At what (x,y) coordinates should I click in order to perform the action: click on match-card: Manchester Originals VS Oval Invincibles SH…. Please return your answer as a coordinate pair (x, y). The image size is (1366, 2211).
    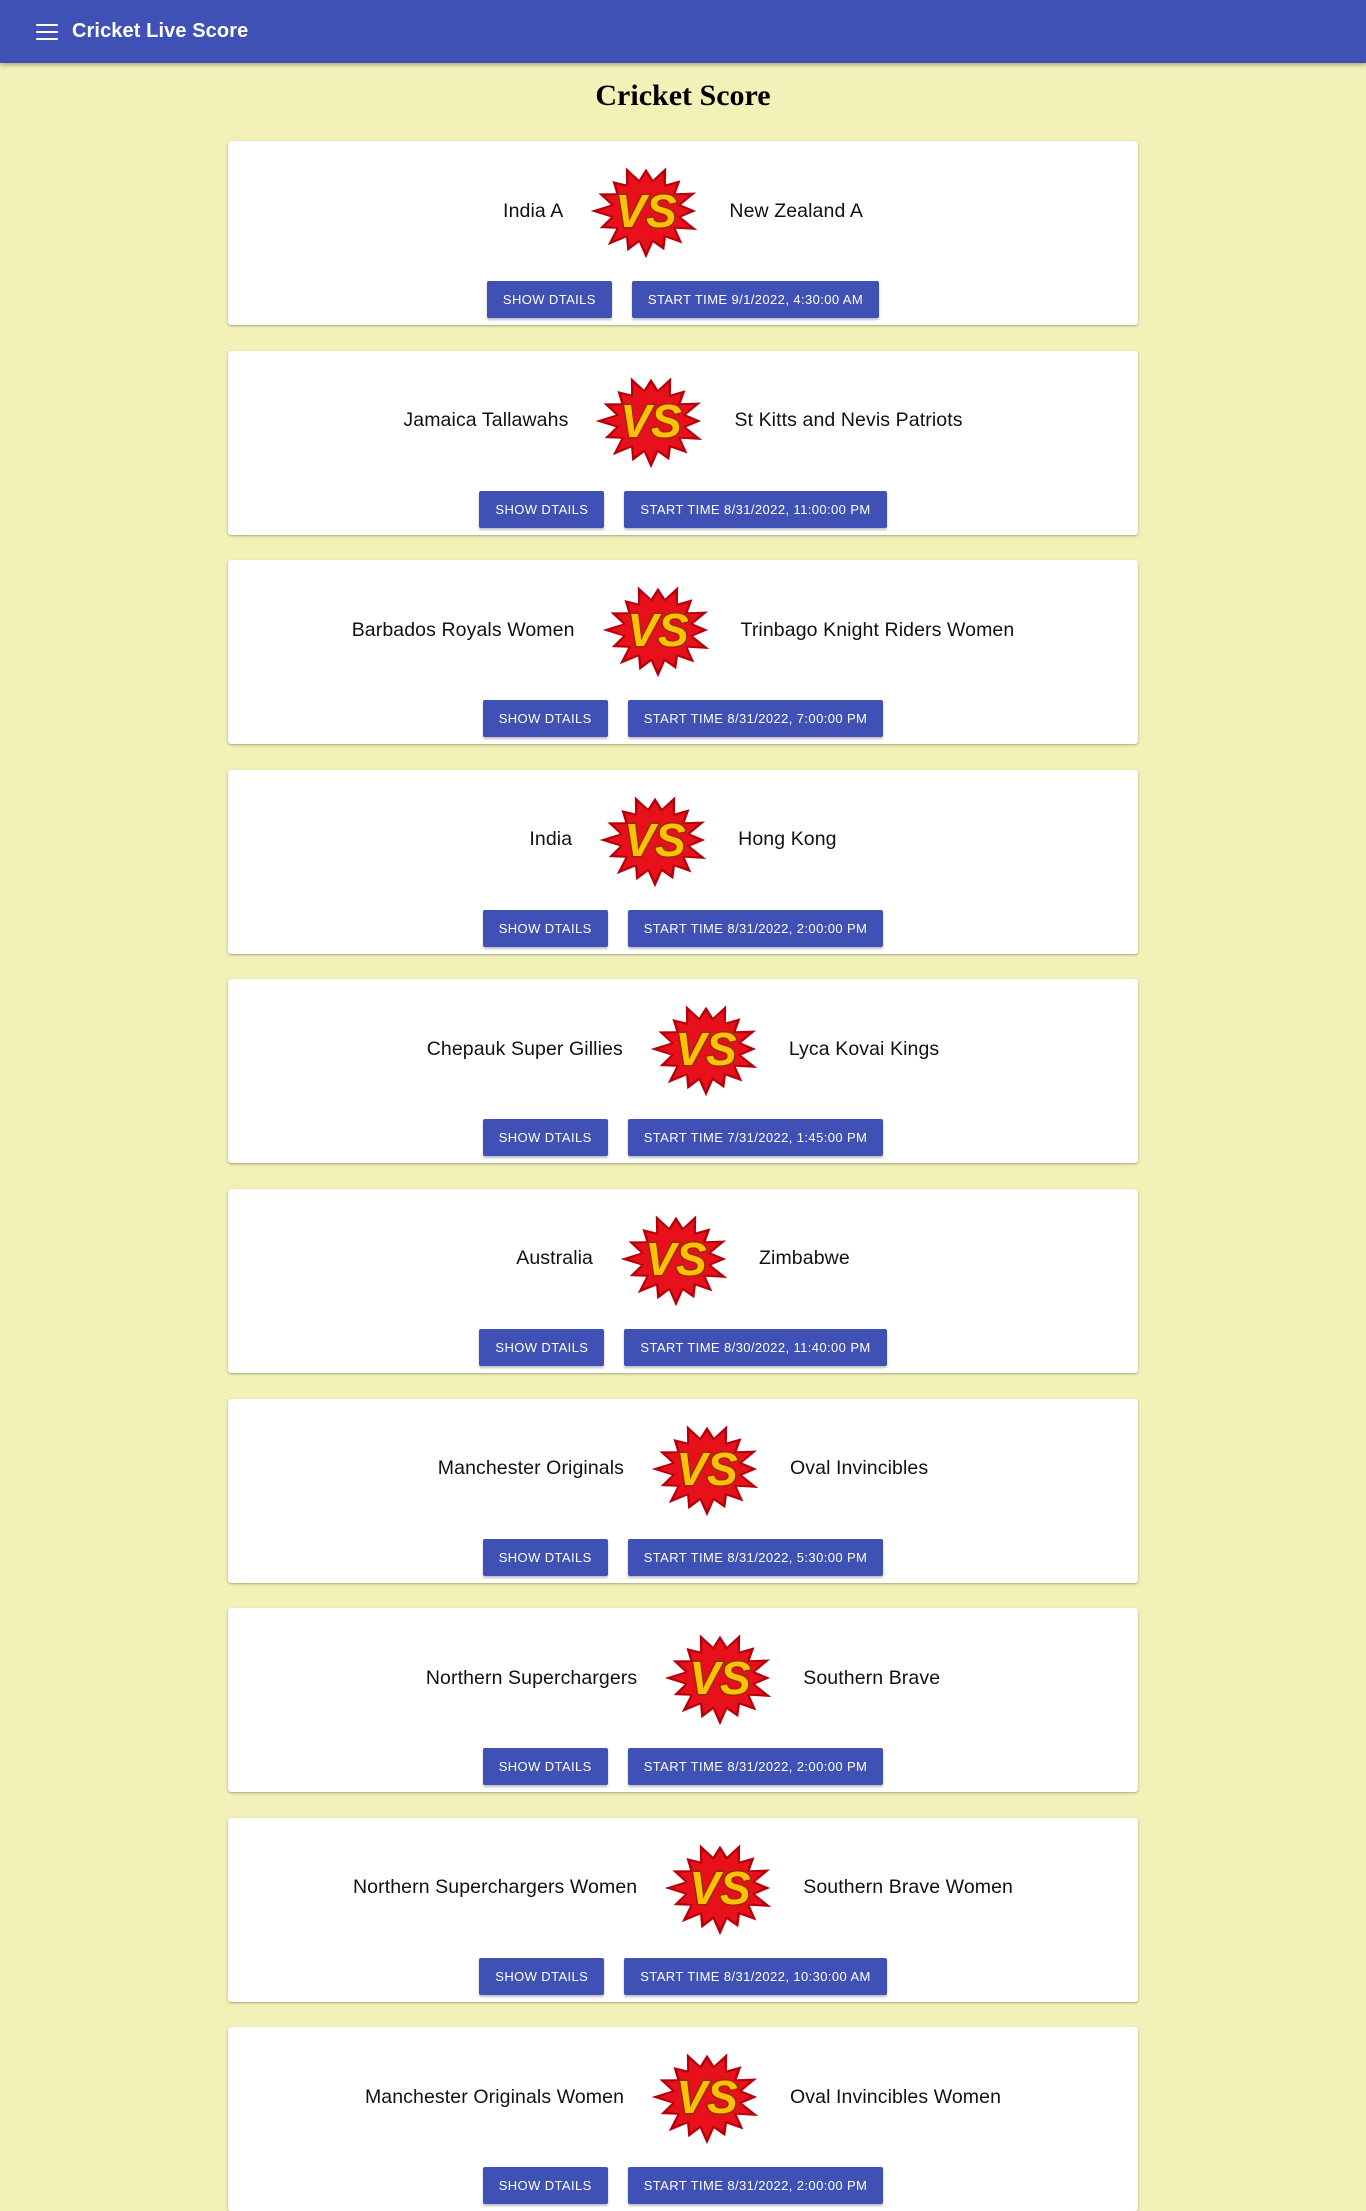
    Looking at the image, I should click on (683, 1490).